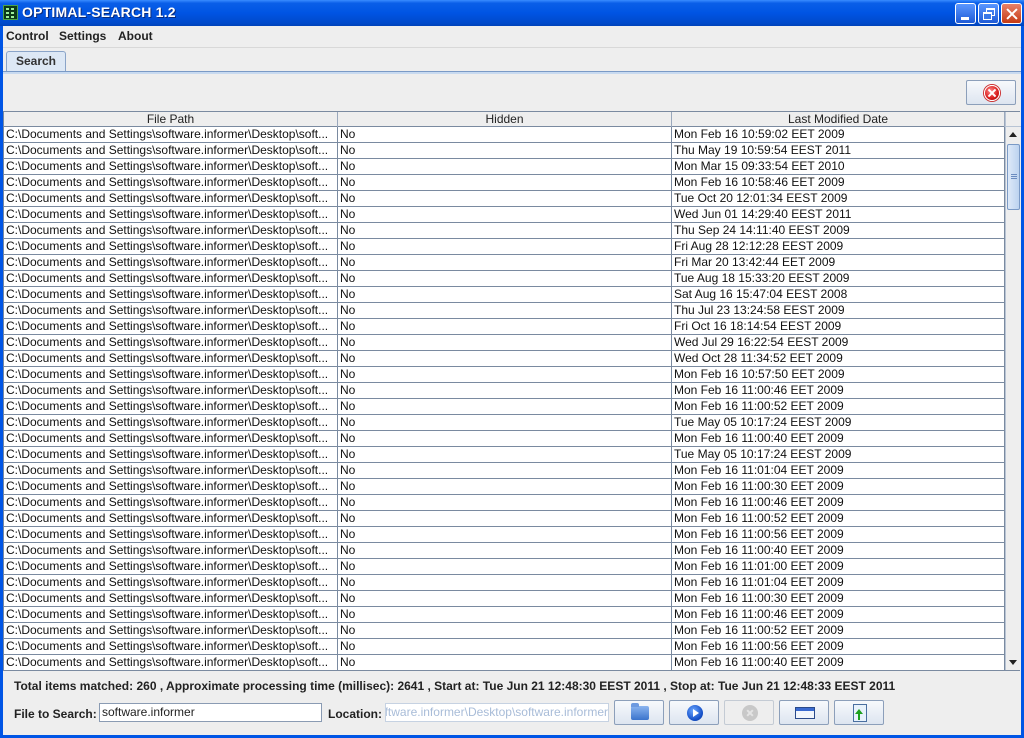 This screenshot has width=1024, height=738. I want to click on tab-search: Search, so click(36, 61).